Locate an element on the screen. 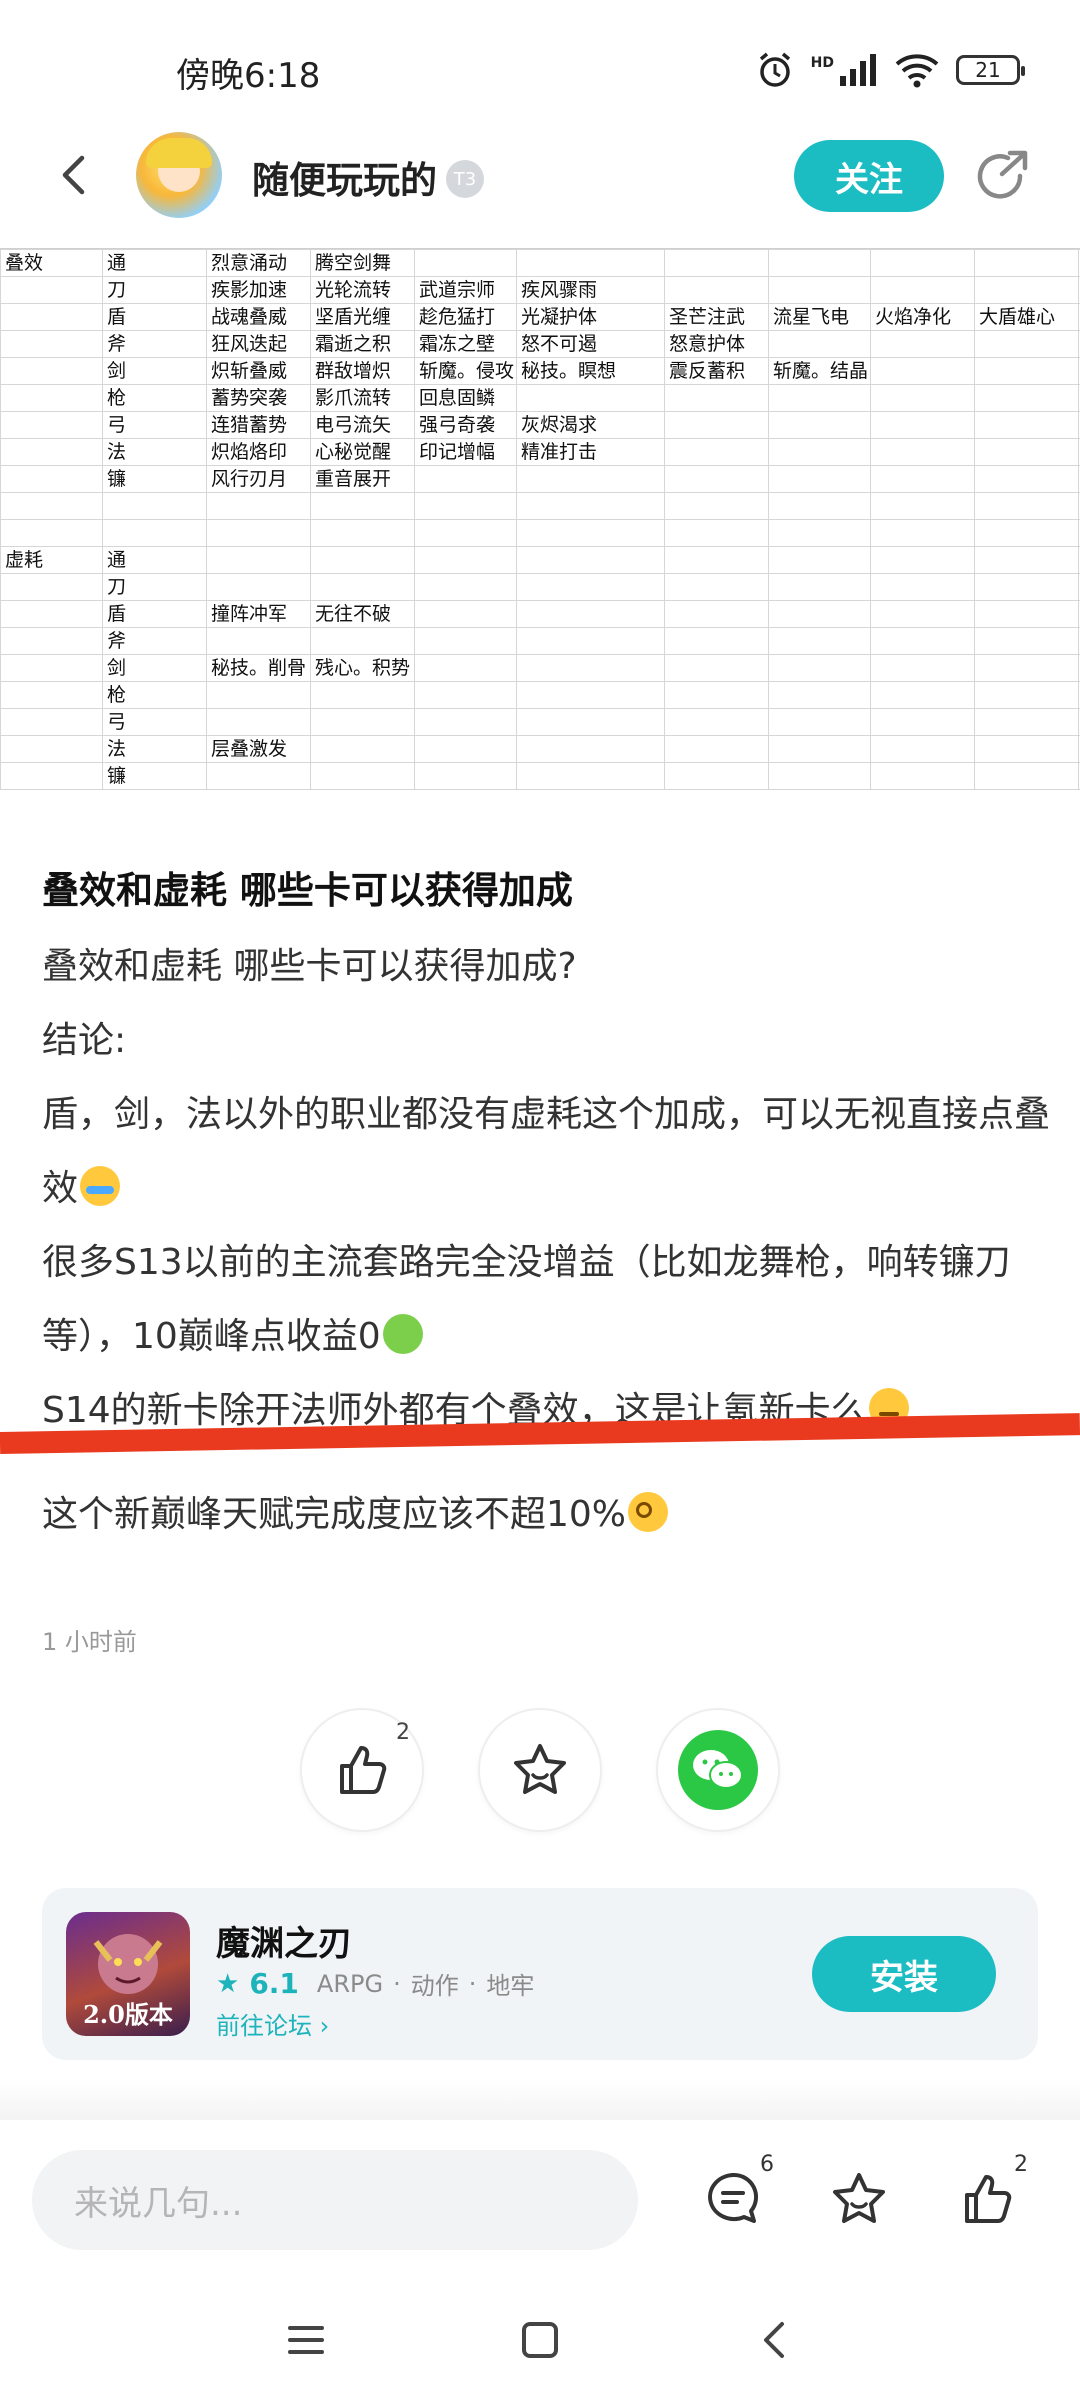 The width and height of the screenshot is (1080, 2400). alarm-icon is located at coordinates (774, 69).